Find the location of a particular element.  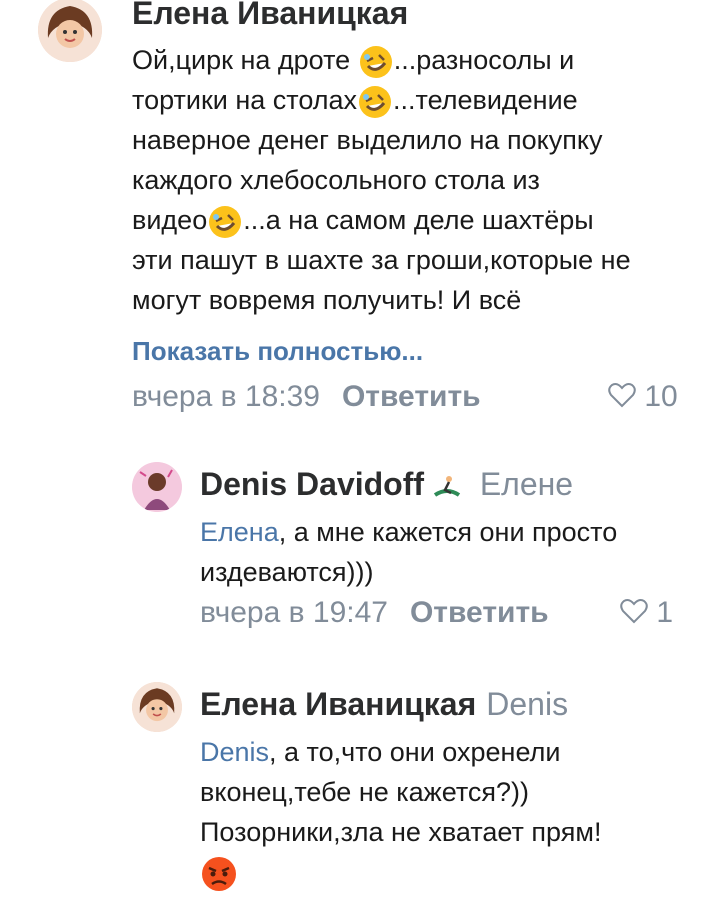

text-line: вконец,тебе не кажется?)) is located at coordinates (365, 792).